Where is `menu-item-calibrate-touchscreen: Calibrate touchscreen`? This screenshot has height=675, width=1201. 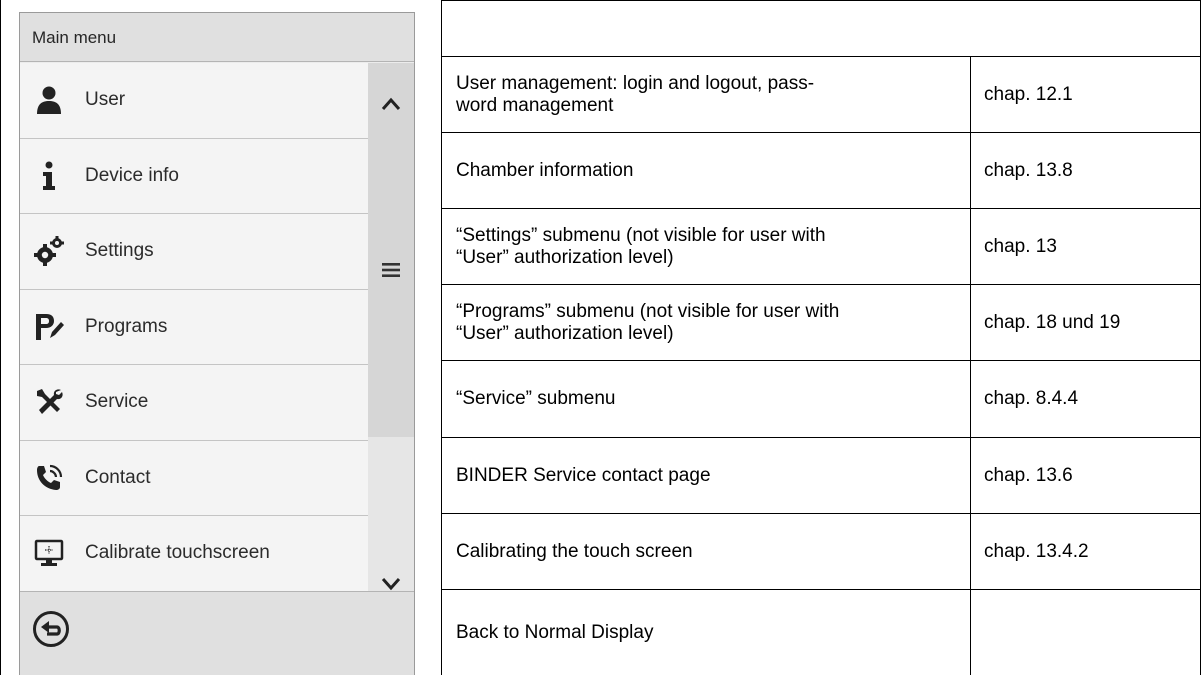
menu-item-calibrate-touchscreen: Calibrate touchscreen is located at coordinates (194, 554).